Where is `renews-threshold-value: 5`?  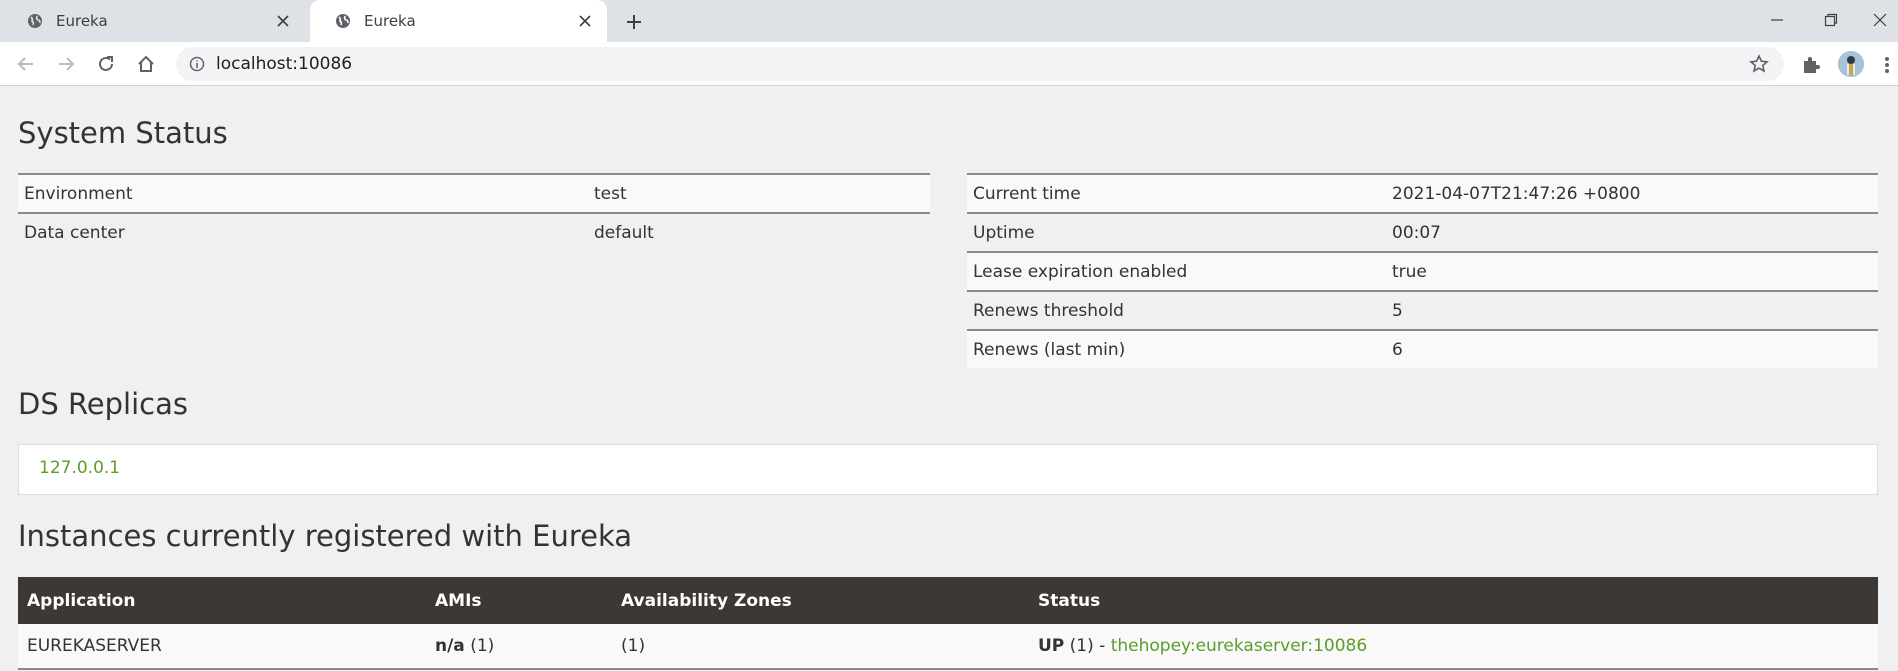
renews-threshold-value: 5 is located at coordinates (1632, 310).